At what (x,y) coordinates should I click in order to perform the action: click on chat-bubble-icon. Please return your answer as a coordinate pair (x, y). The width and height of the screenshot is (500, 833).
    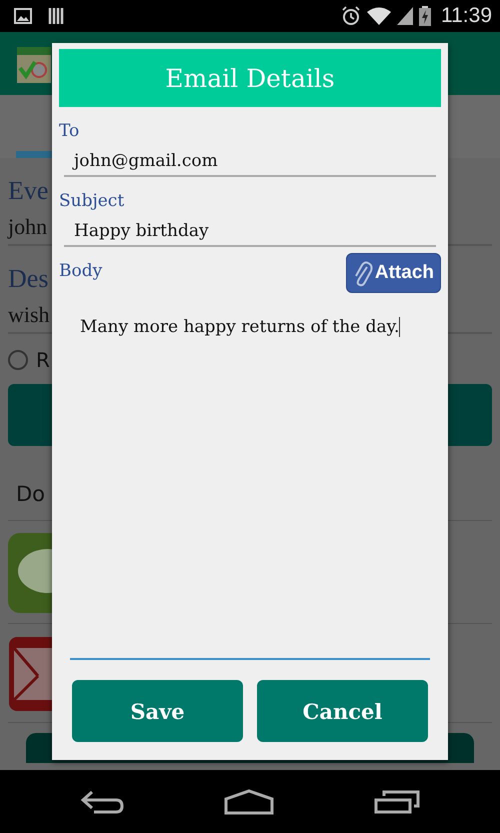
    Looking at the image, I should click on (30, 573).